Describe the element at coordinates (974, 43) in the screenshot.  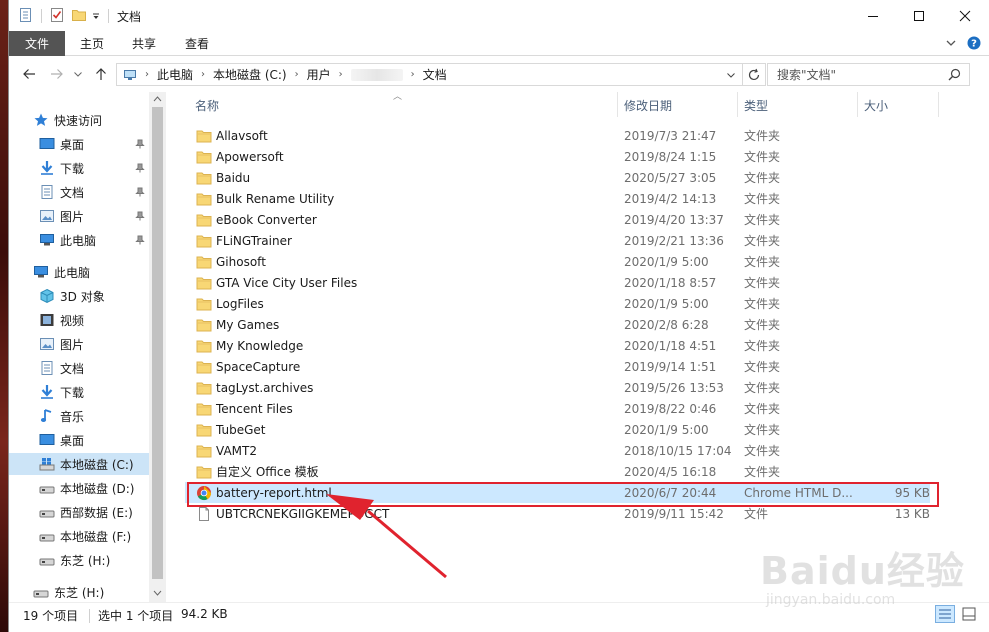
I see `help-icon: ?` at that location.